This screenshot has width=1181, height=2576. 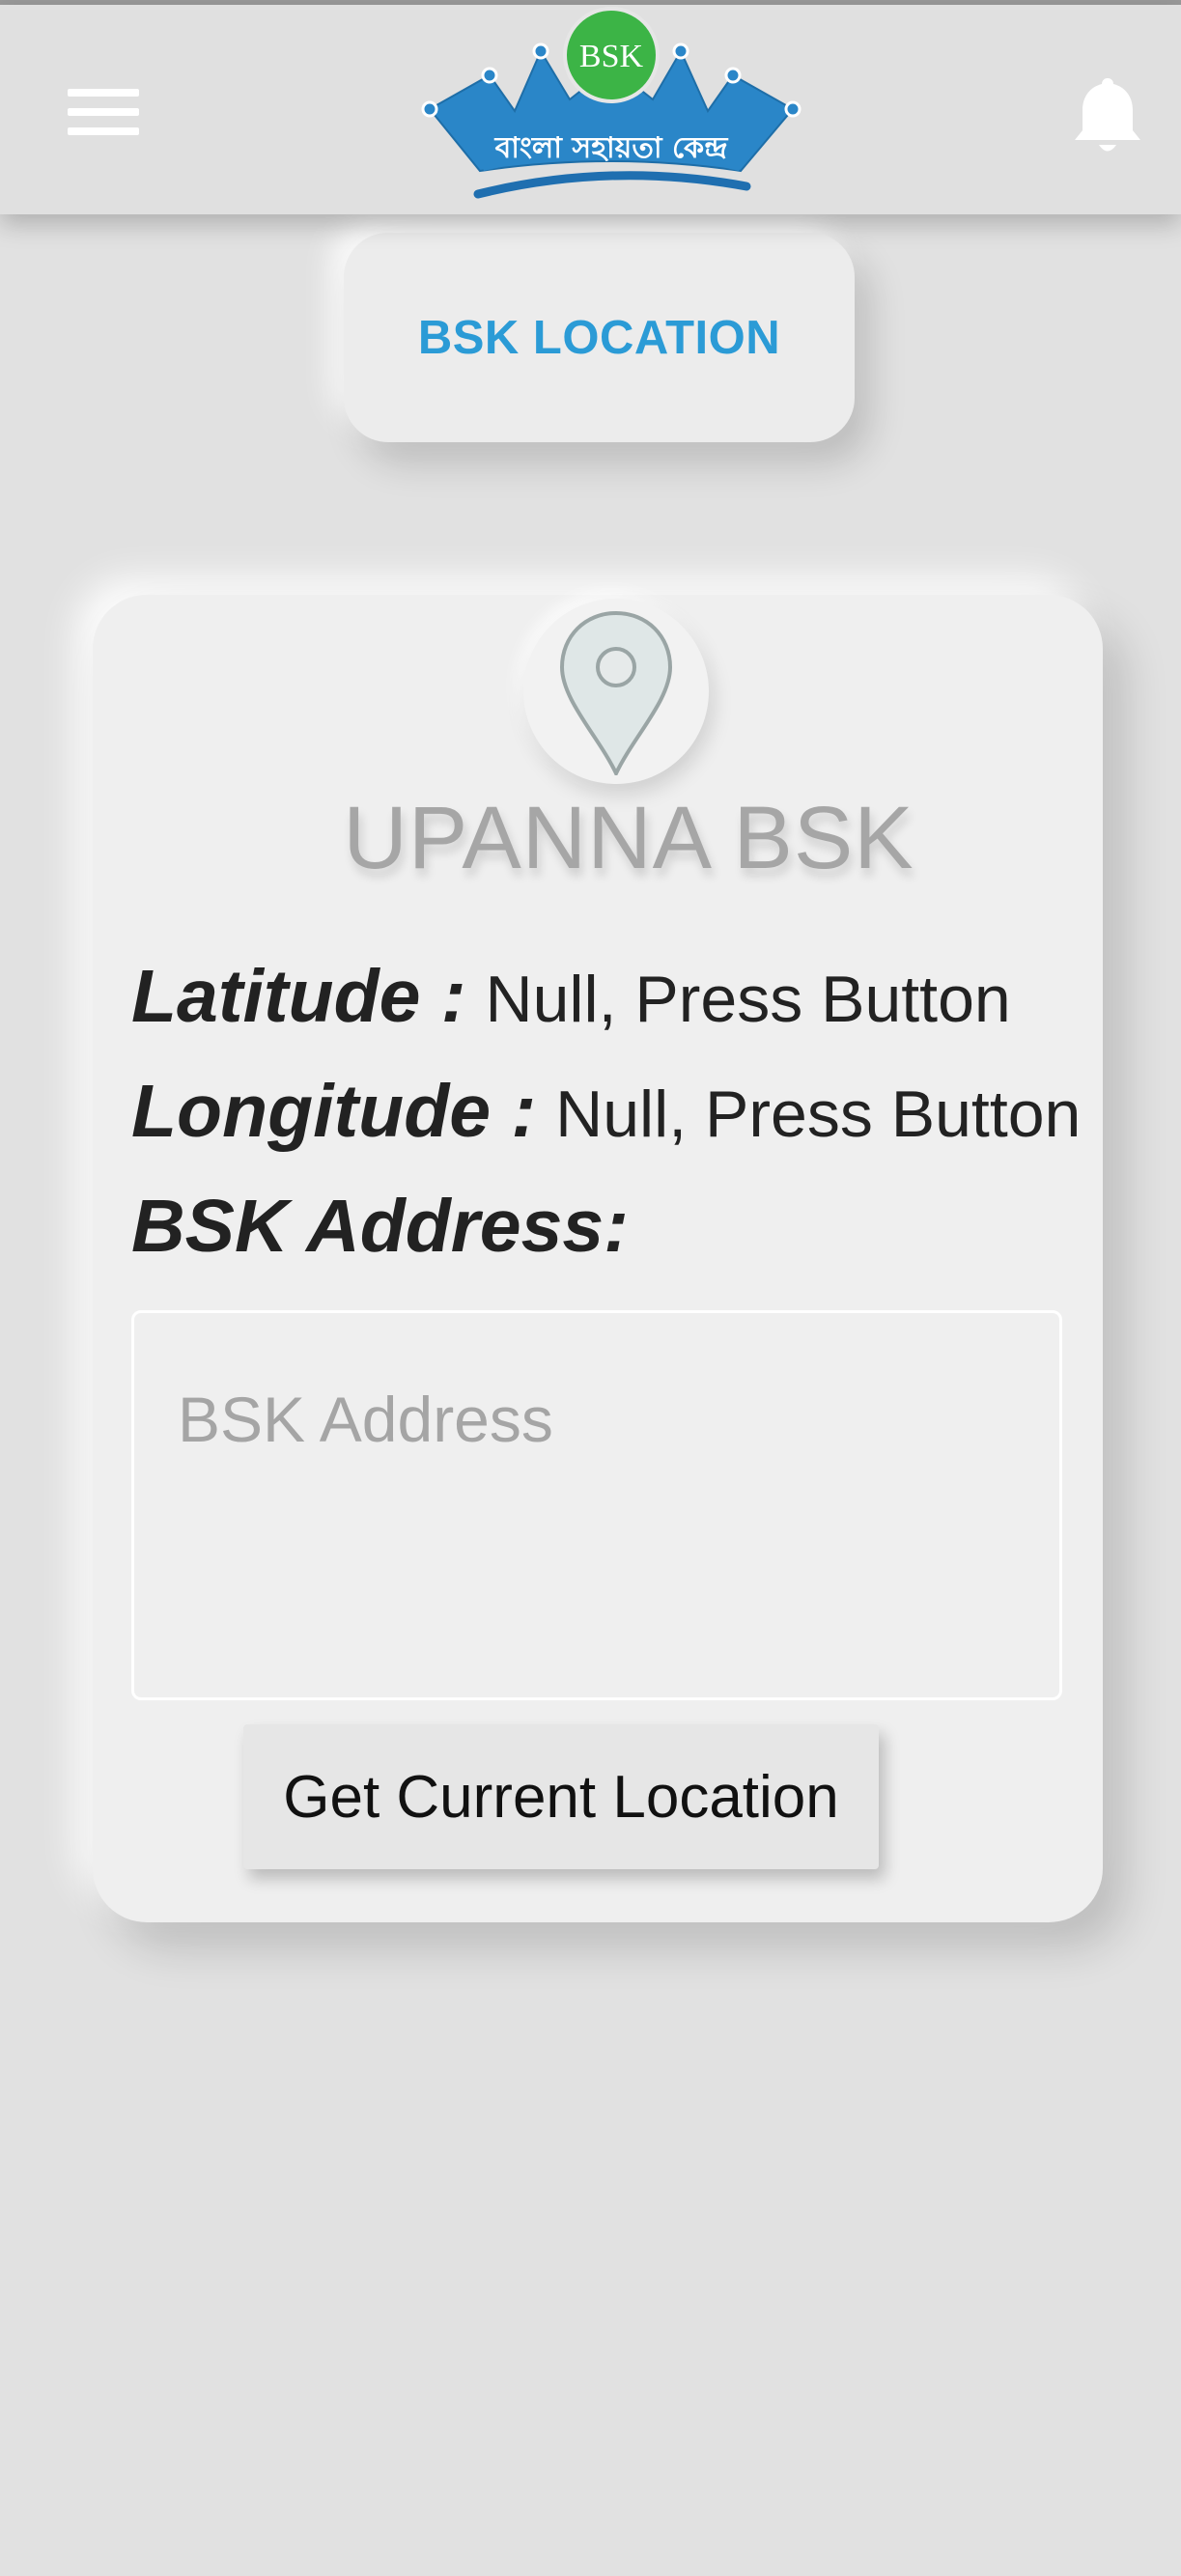 I want to click on bell-icon, so click(x=1107, y=116).